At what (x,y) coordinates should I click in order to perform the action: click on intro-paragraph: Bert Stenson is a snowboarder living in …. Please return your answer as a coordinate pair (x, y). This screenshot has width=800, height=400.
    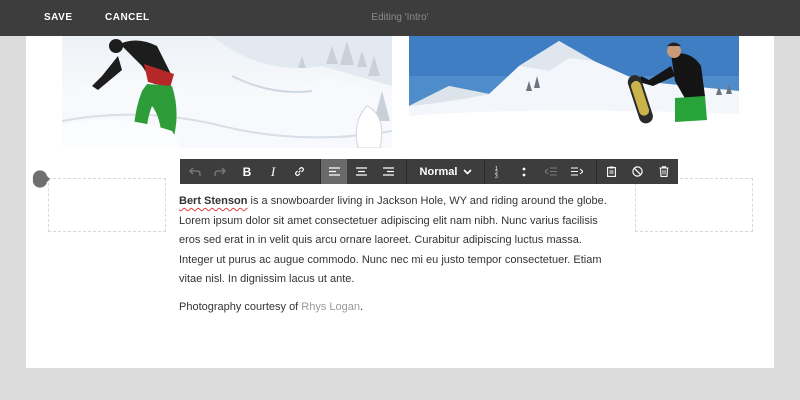
    Looking at the image, I should click on (399, 241).